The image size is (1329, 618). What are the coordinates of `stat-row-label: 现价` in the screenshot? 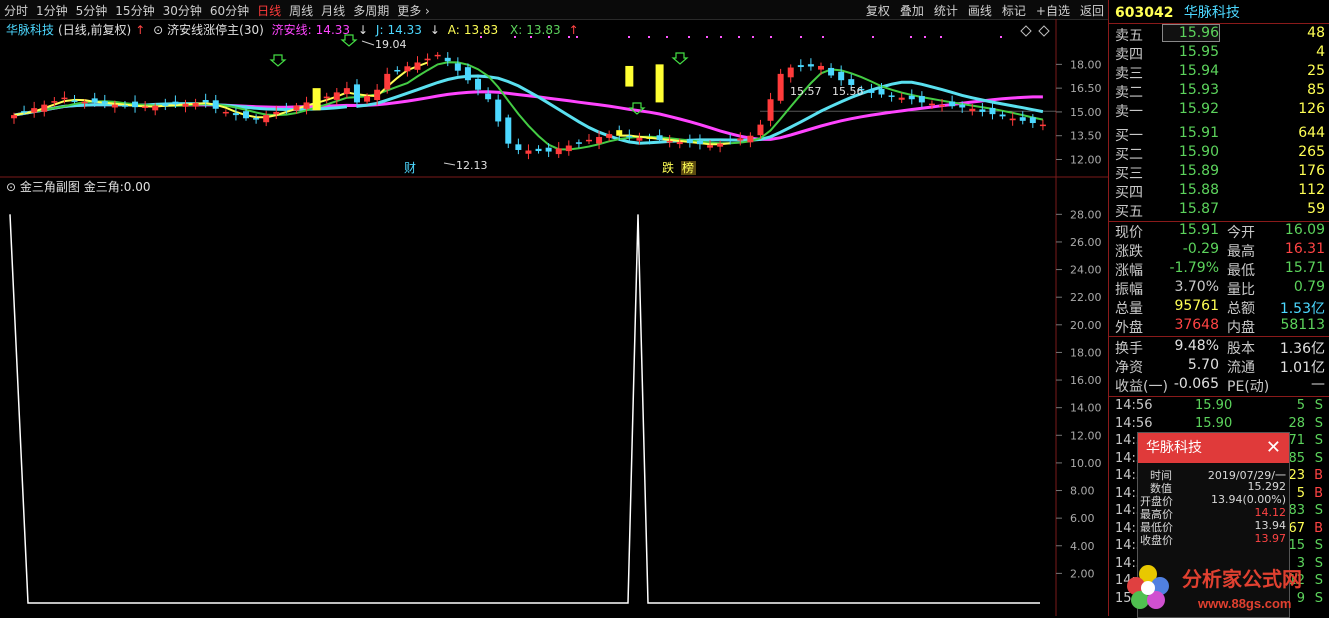 It's located at (1129, 233).